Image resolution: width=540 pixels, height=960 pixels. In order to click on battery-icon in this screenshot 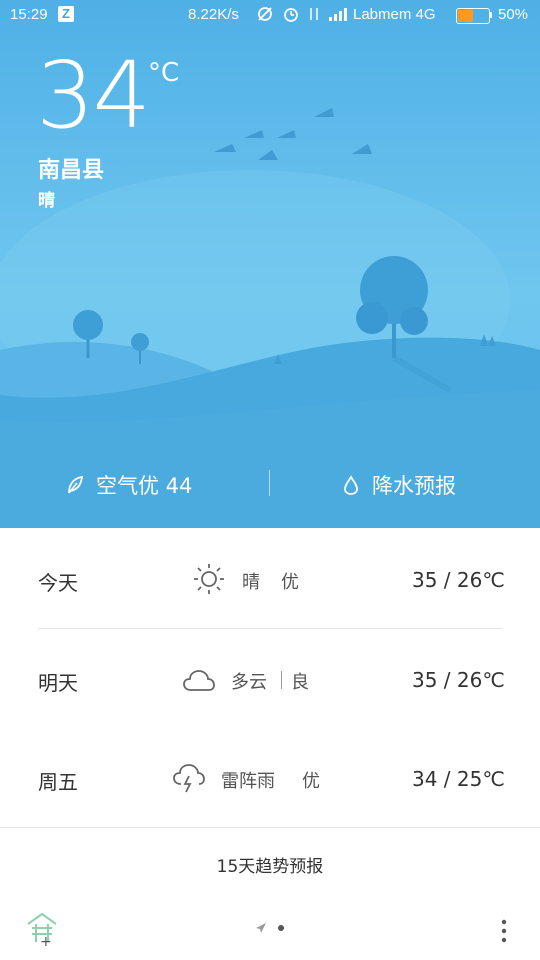, I will do `click(473, 16)`.